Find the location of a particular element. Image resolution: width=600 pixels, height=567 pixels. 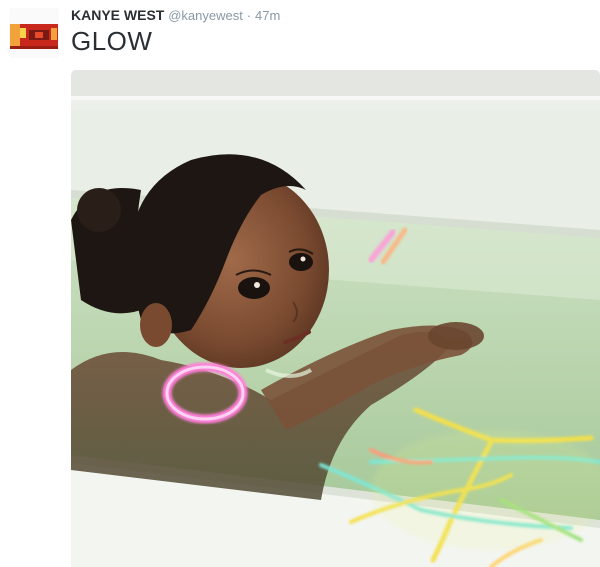

tweet-text: GLOW is located at coordinates (112, 41).